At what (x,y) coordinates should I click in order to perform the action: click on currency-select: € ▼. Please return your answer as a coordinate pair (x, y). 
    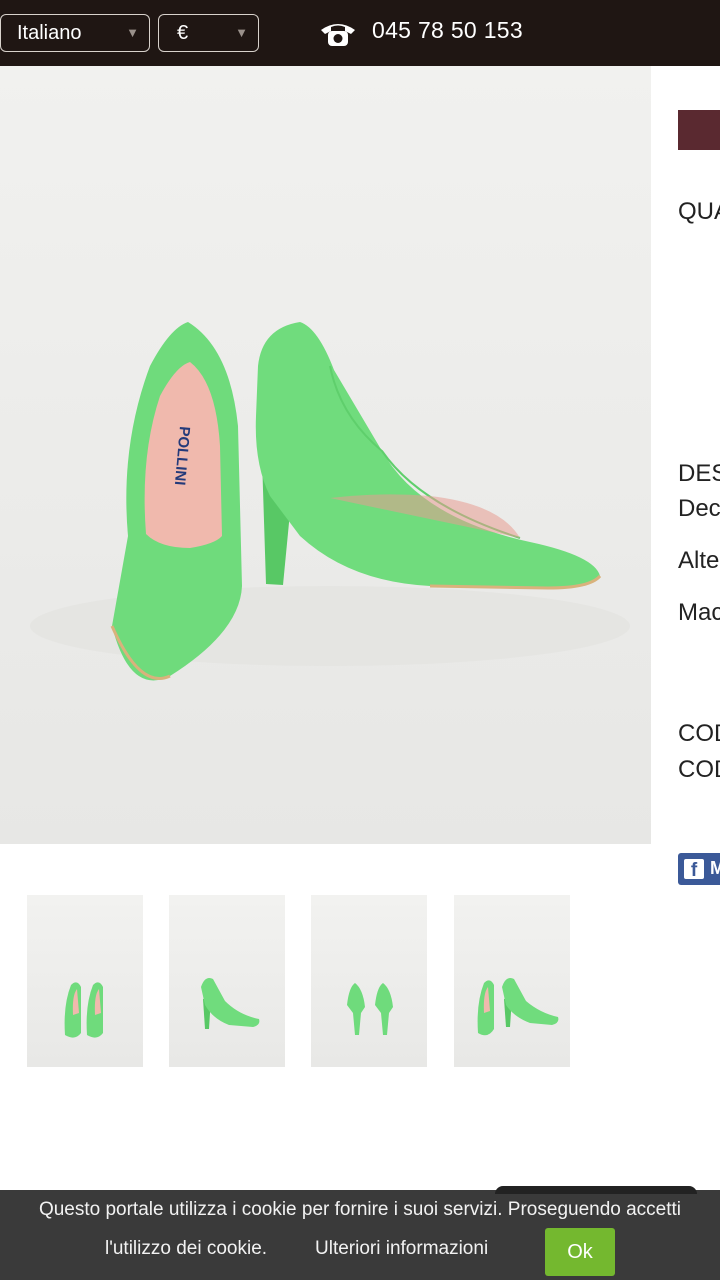
    Looking at the image, I should click on (208, 33).